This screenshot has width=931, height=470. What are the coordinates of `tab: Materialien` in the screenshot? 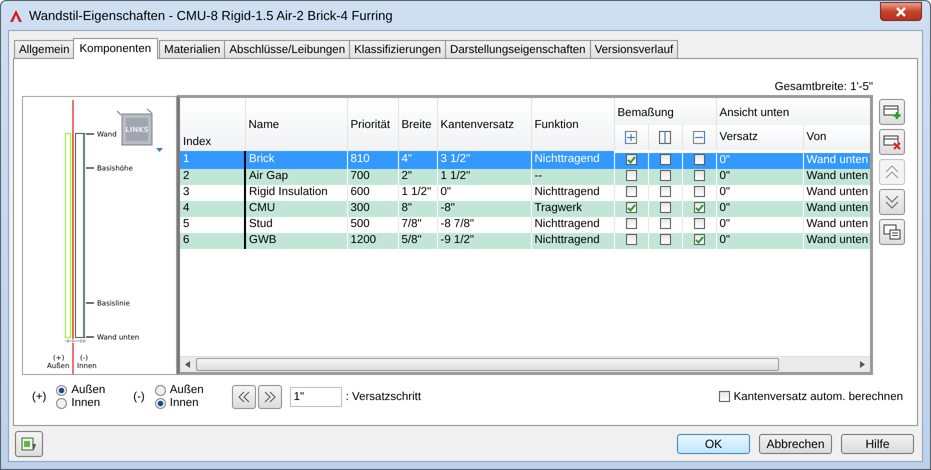 It's located at (192, 49).